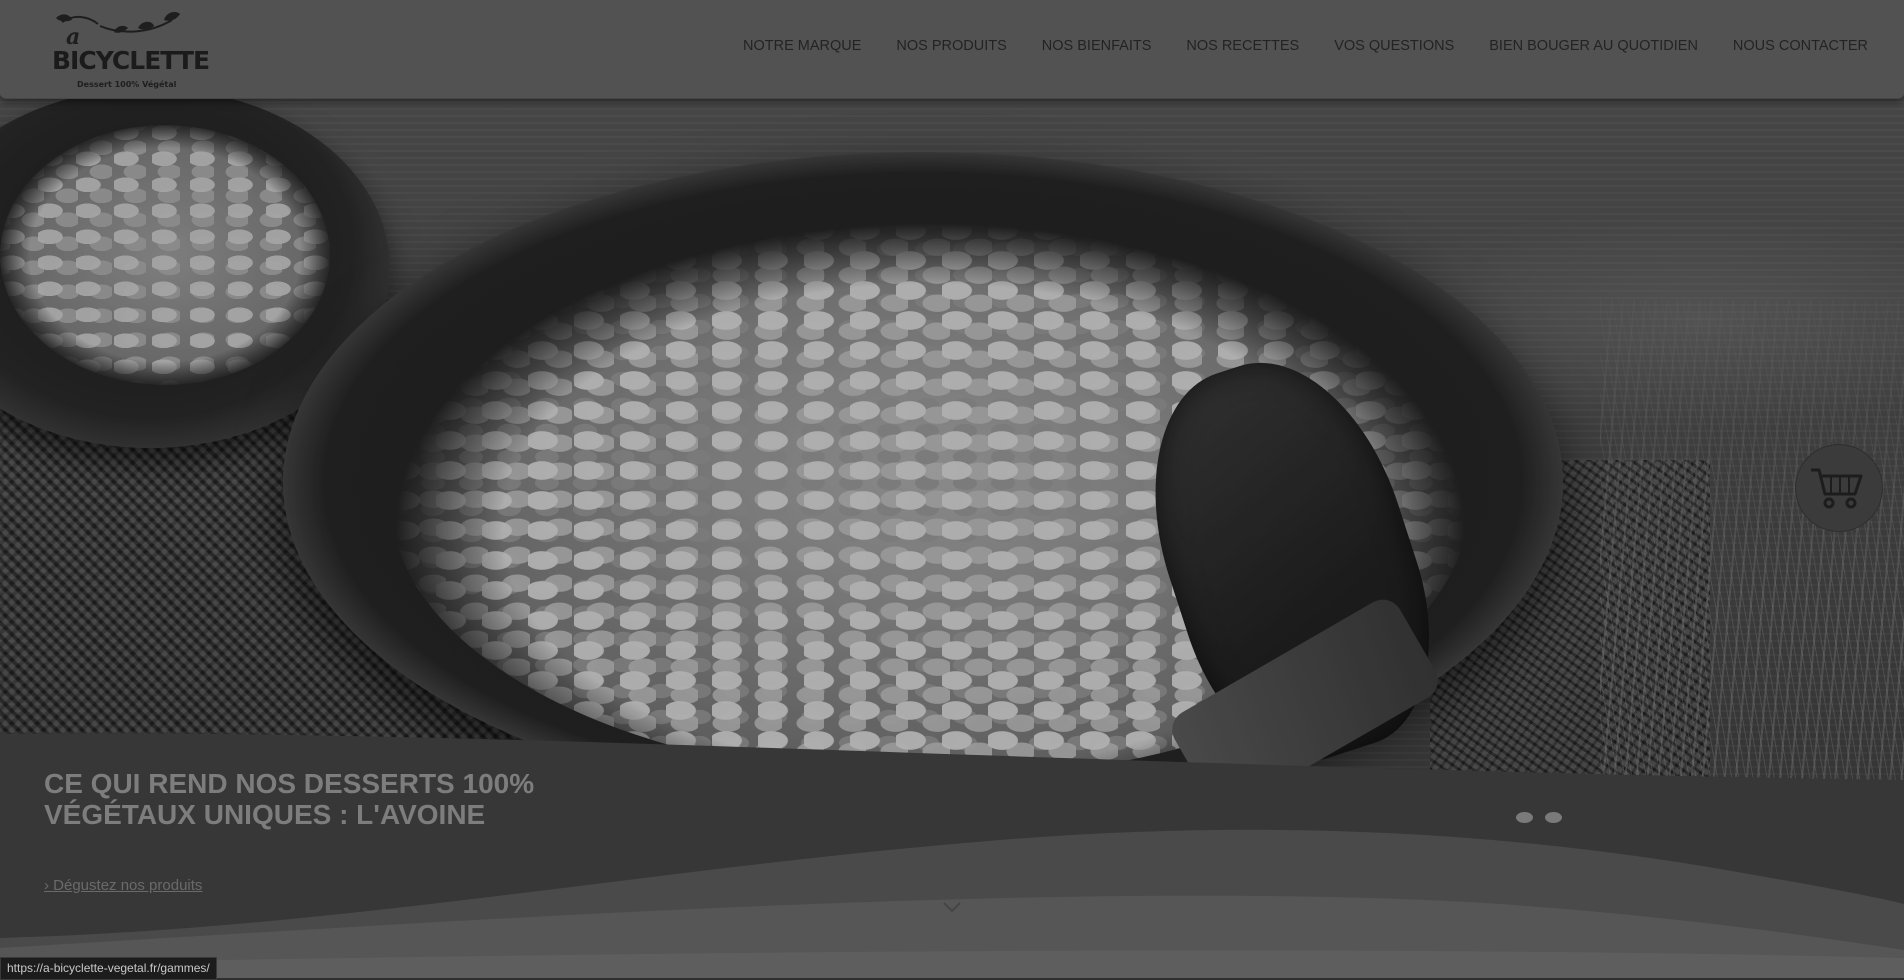  Describe the element at coordinates (1800, 48) in the screenshot. I see `nav-item-nous-contacter: NOUS CONTACTER` at that location.